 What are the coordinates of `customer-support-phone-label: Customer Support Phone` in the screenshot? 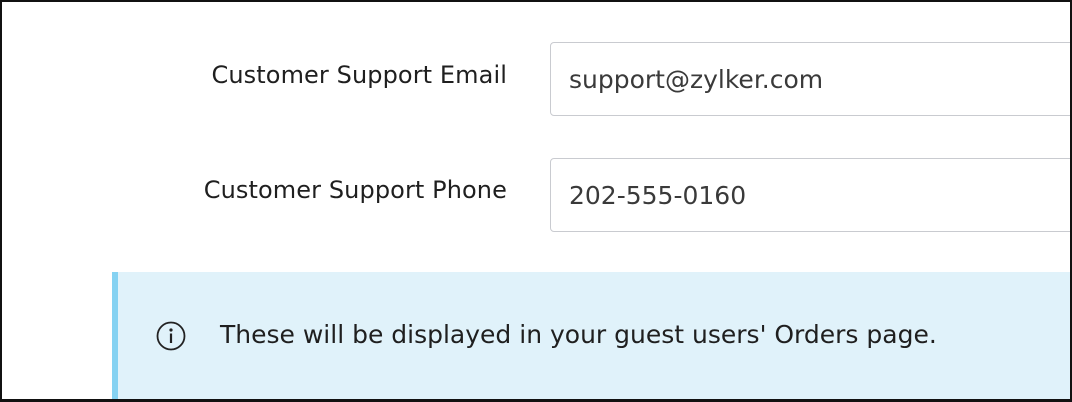 It's located at (355, 190).